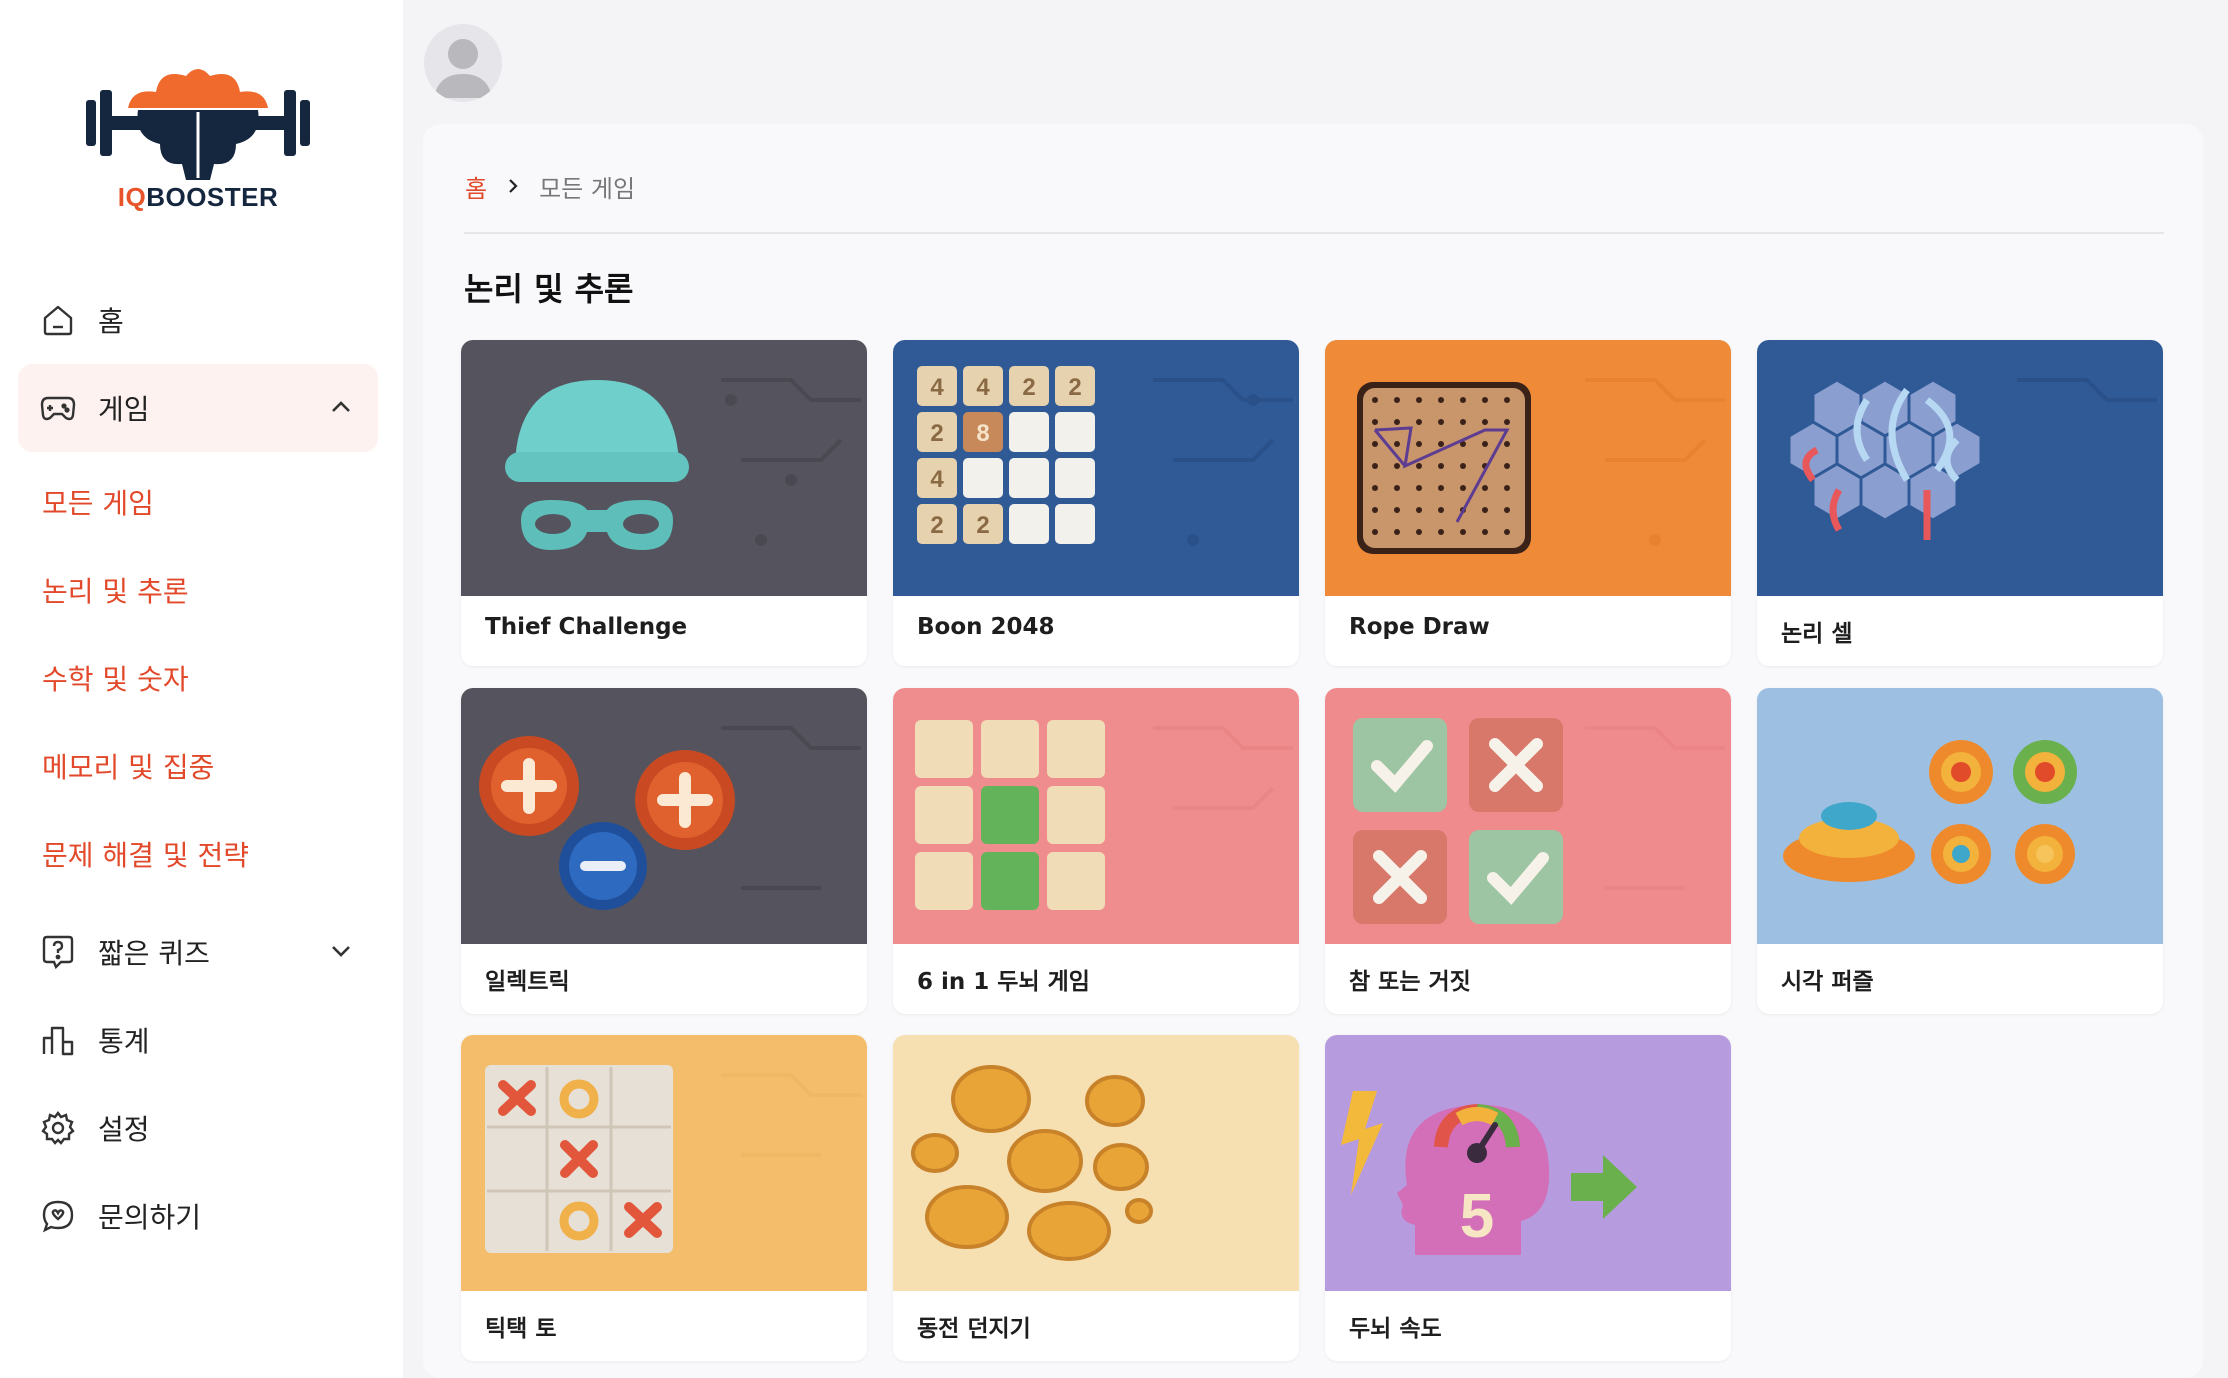  What do you see at coordinates (1528, 1163) in the screenshot?
I see `speed-head-icon: 5` at bounding box center [1528, 1163].